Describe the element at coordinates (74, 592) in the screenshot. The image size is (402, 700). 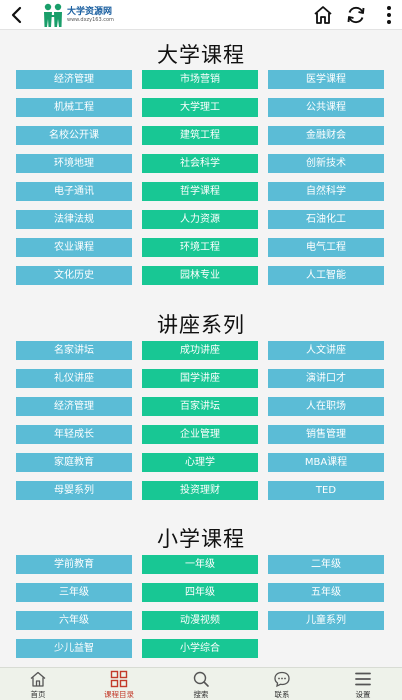
I see `course-button: 三年级` at that location.